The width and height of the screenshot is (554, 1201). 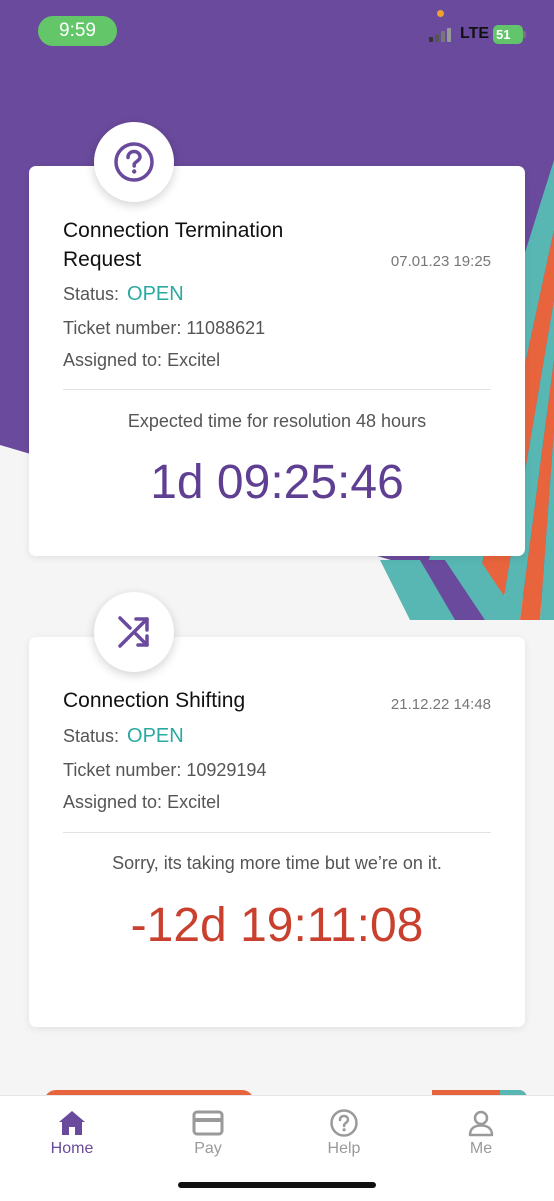 I want to click on resolution-timer: -12d 19:11:08, so click(x=277, y=925).